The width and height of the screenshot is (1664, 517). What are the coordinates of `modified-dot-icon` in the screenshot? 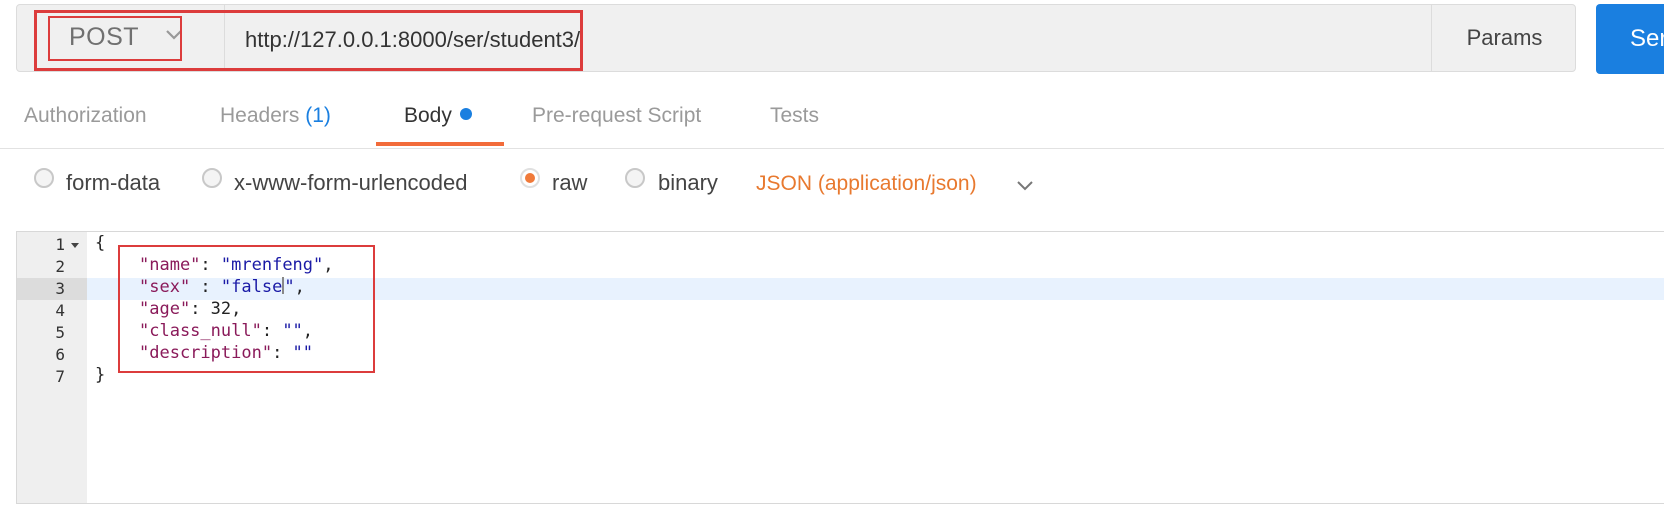 It's located at (465, 114).